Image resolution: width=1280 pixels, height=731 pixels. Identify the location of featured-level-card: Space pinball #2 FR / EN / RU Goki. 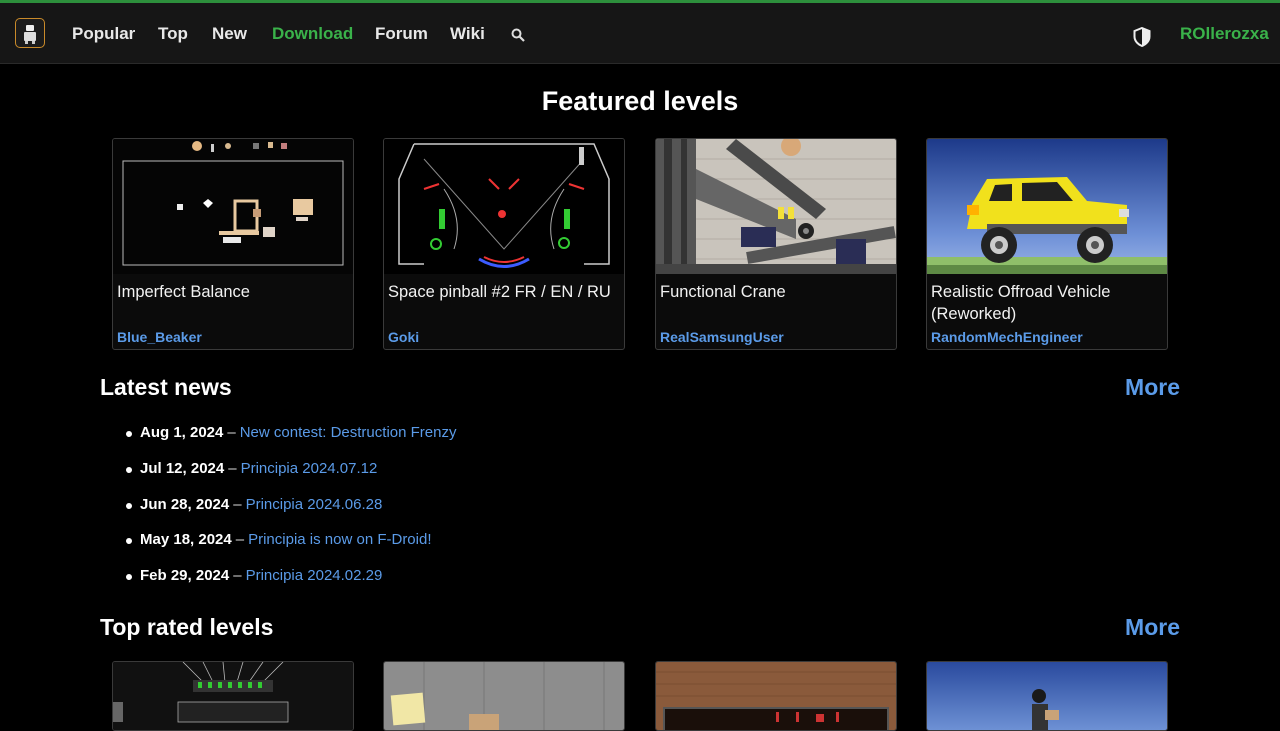
(504, 244).